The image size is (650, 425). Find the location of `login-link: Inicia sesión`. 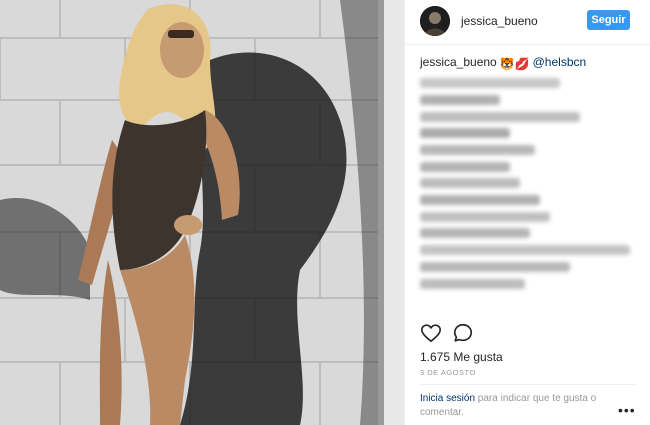

login-link: Inicia sesión is located at coordinates (447, 398).